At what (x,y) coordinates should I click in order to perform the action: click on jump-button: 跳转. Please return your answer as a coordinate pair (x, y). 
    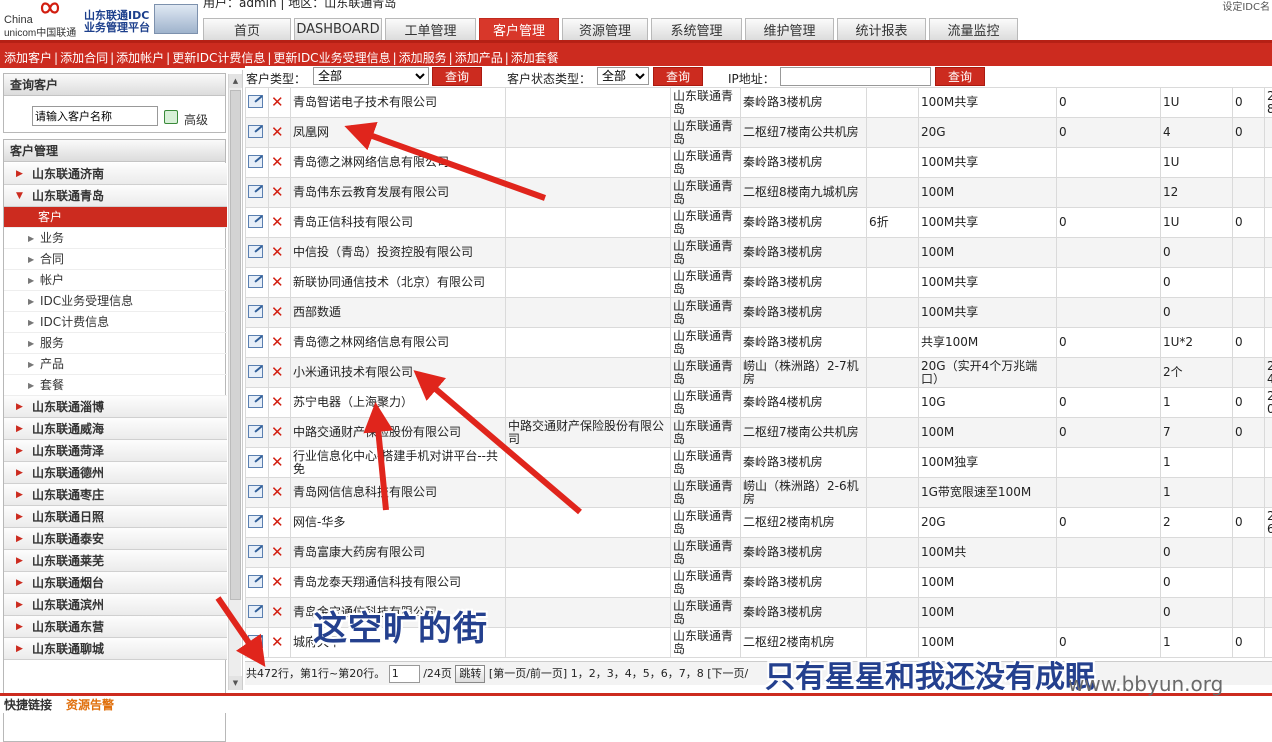
    Looking at the image, I should click on (470, 674).